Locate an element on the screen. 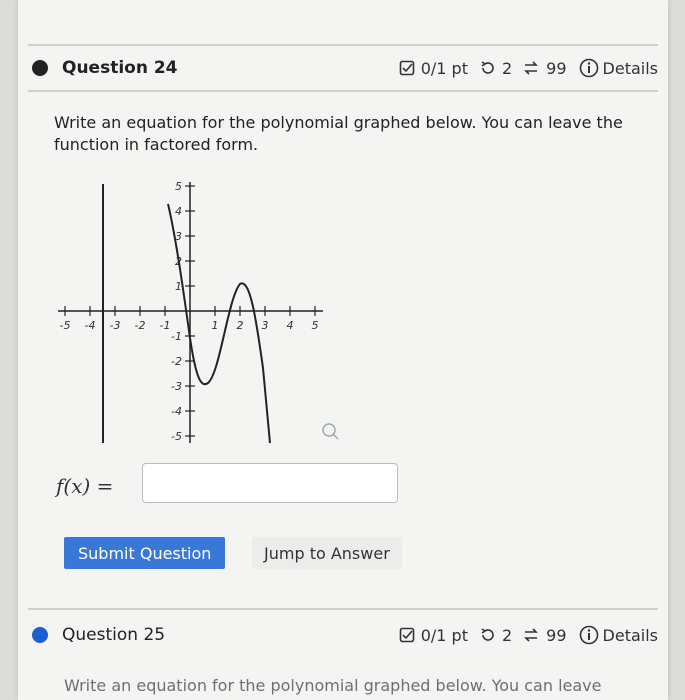  y-tick-label: -4 is located at coordinates (176, 411).